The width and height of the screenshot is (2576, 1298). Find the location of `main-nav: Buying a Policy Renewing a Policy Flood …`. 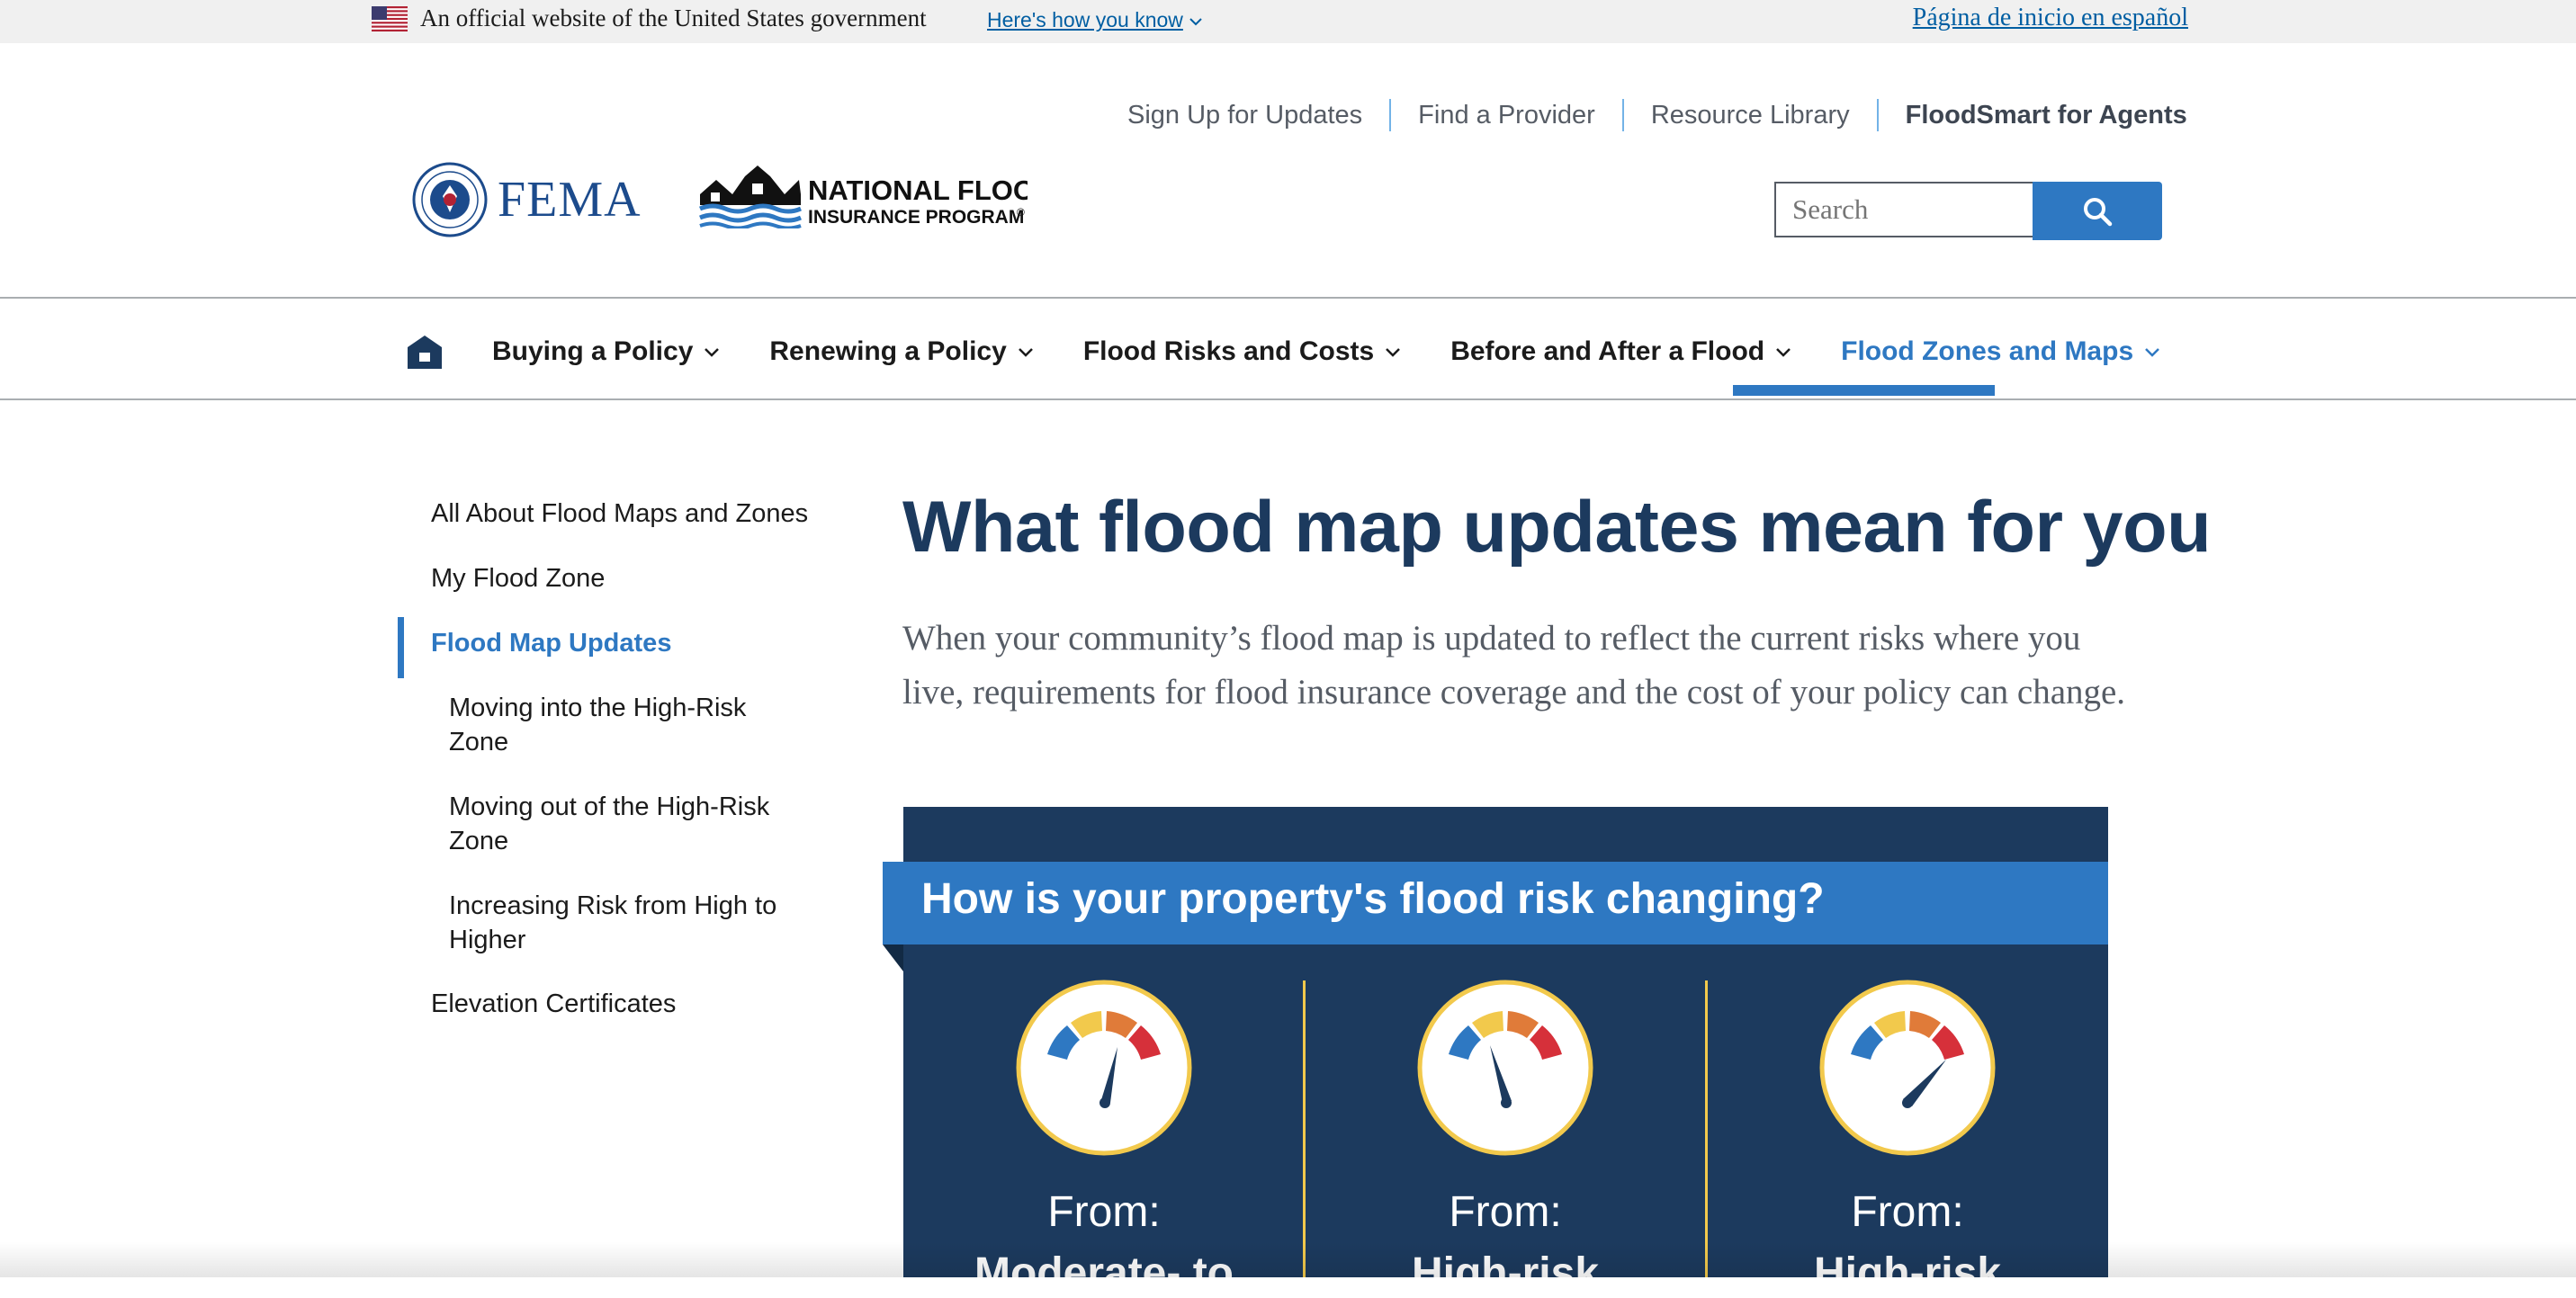

main-nav: Buying a Policy Renewing a Policy Flood … is located at coordinates (1351, 351).